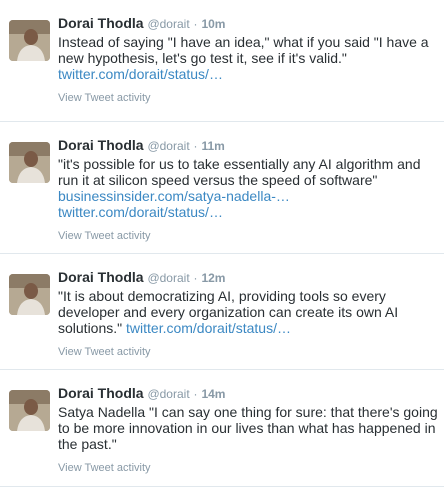  Describe the element at coordinates (213, 278) in the screenshot. I see `tweet-timestamp: 12m` at that location.